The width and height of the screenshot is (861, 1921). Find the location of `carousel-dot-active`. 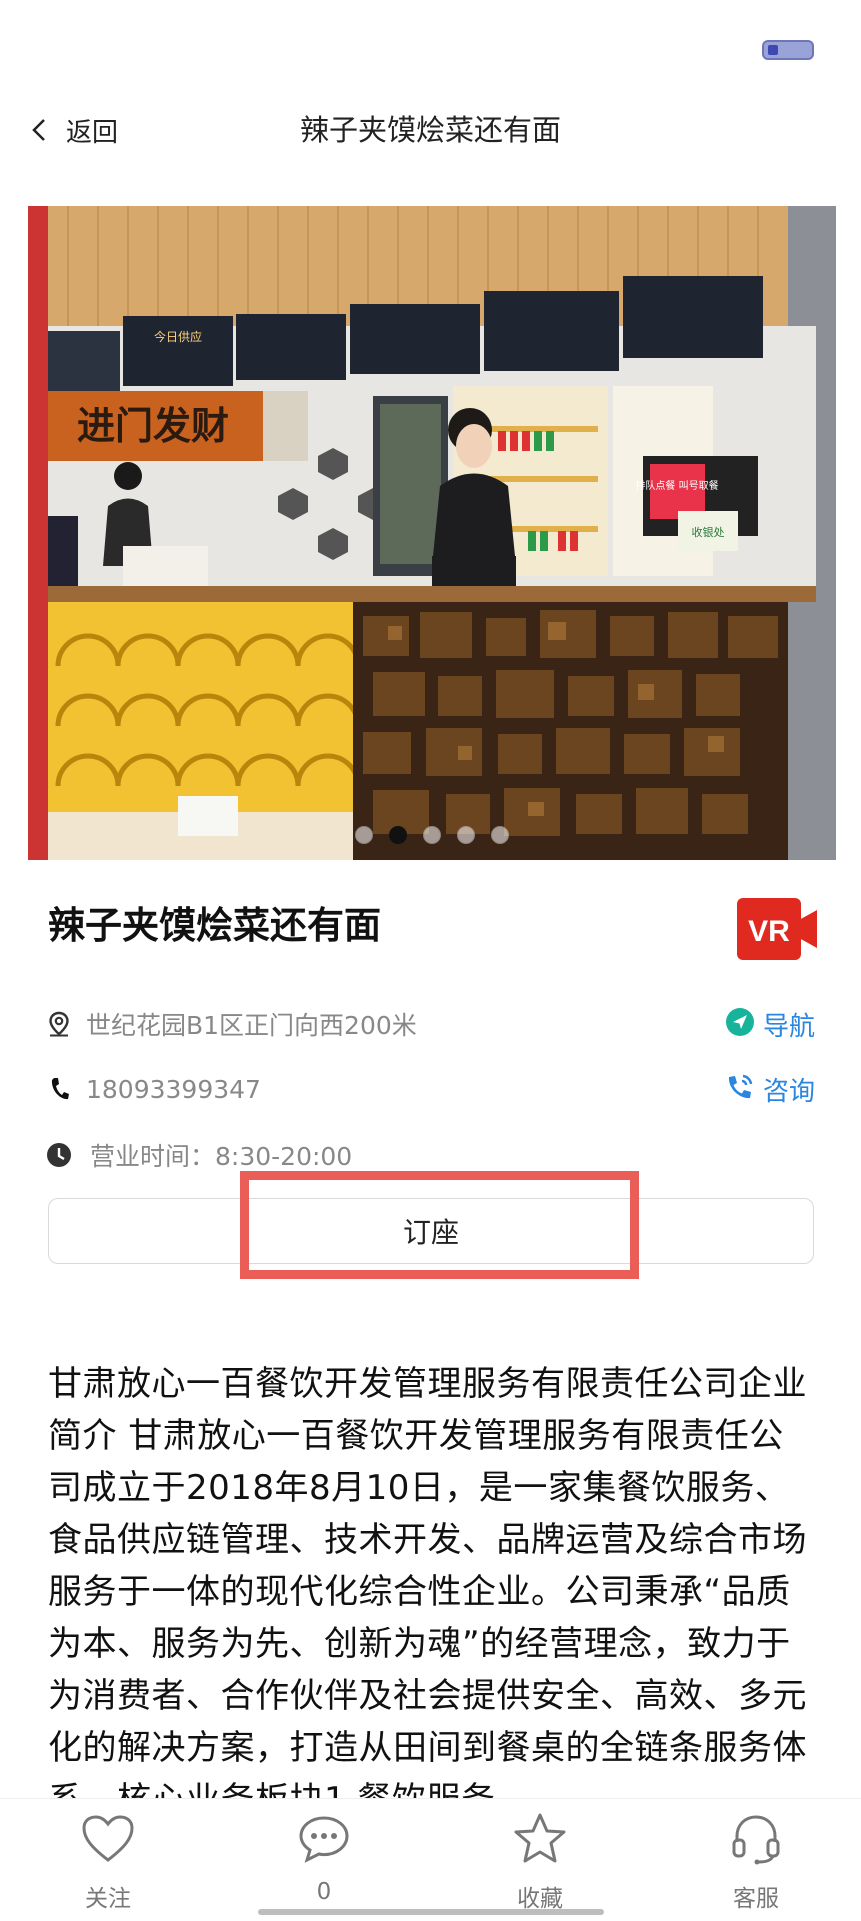

carousel-dot-active is located at coordinates (398, 835).